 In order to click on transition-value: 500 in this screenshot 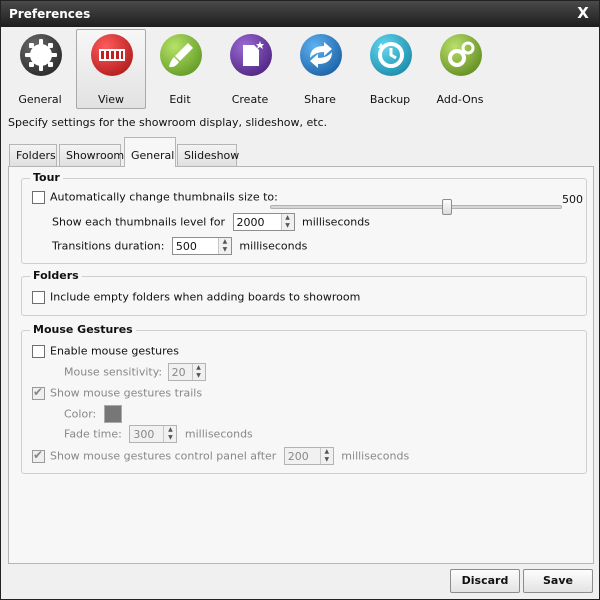, I will do `click(186, 246)`.